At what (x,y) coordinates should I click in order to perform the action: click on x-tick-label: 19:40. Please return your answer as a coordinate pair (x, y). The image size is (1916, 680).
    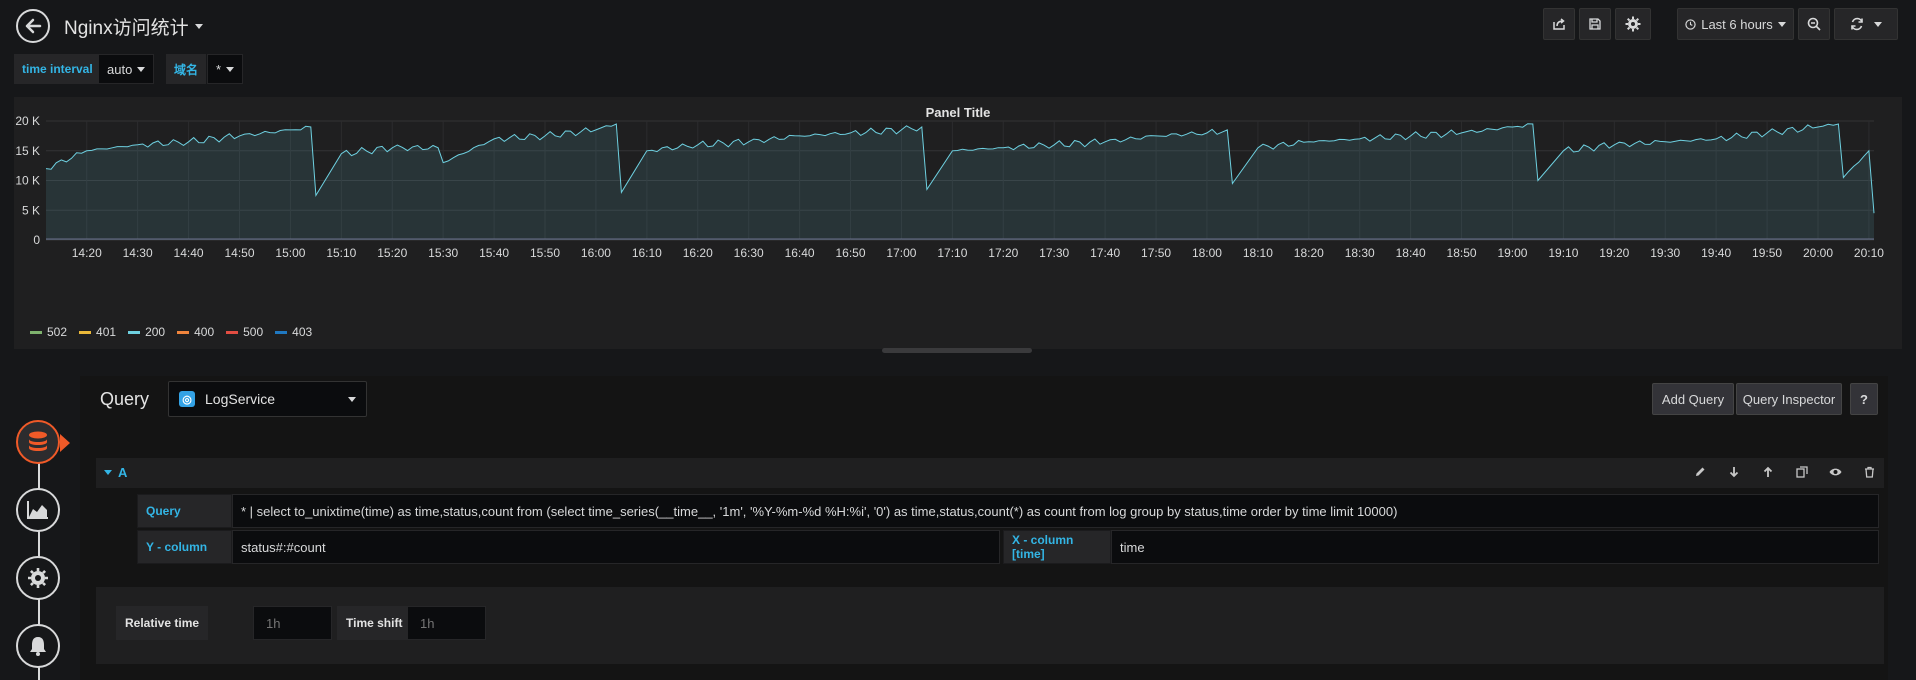
    Looking at the image, I should click on (1716, 253).